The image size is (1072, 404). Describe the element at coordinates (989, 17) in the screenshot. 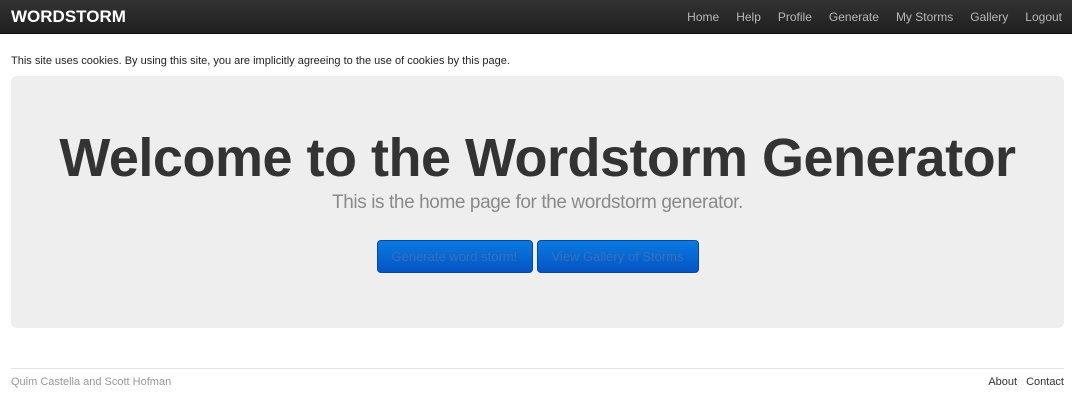

I see `nav-gallery: Gallery` at that location.